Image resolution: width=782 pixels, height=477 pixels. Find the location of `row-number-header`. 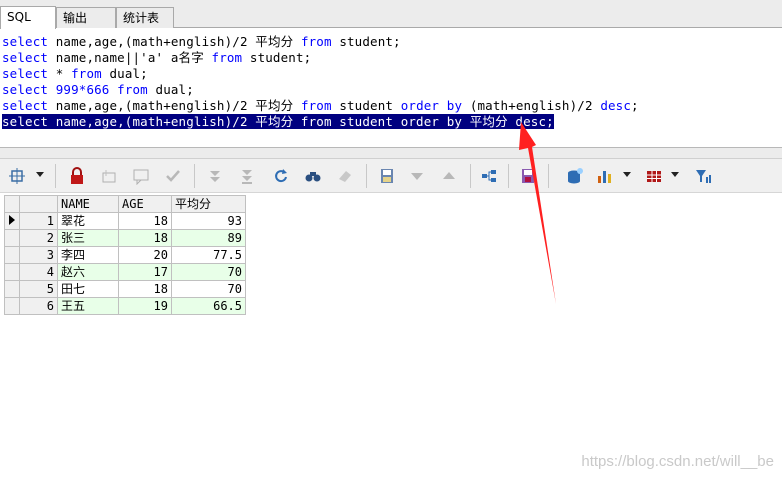

row-number-header is located at coordinates (38, 204).